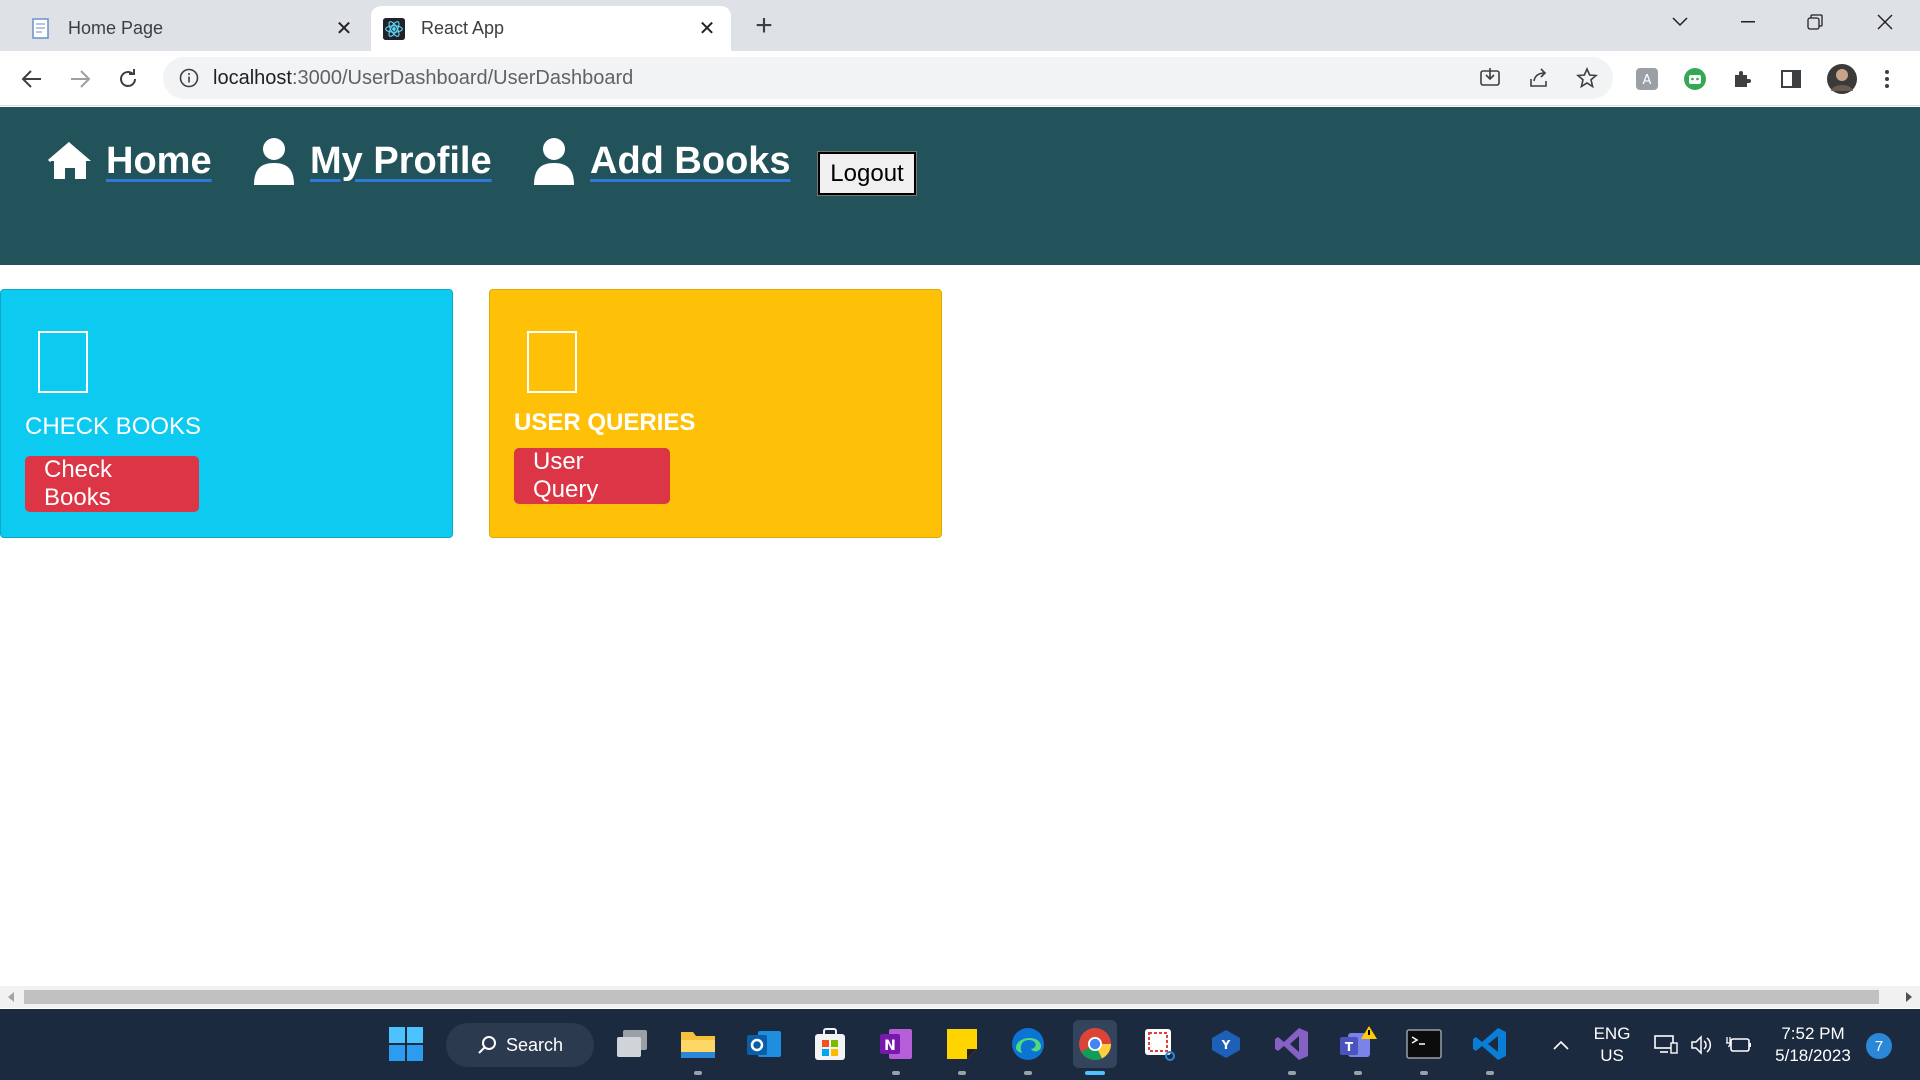 The height and width of the screenshot is (1080, 1920). What do you see at coordinates (1028, 1044) in the screenshot?
I see `edge-browser-icon` at bounding box center [1028, 1044].